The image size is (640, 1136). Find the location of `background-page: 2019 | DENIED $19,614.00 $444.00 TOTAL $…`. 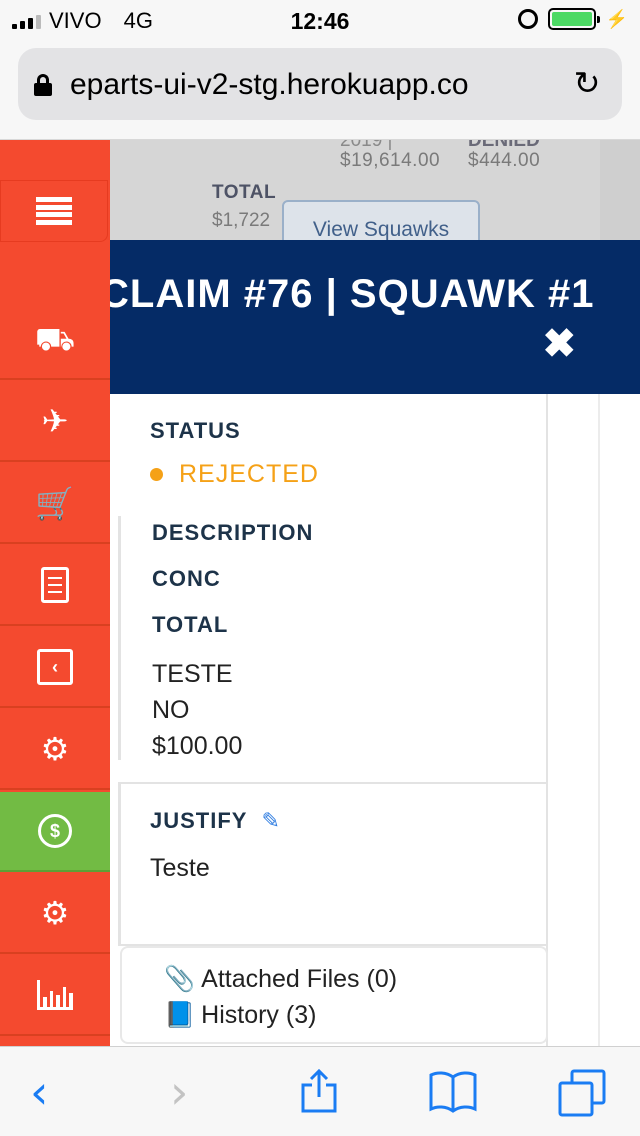

background-page: 2019 | DENIED $19,614.00 $444.00 TOTAL $… is located at coordinates (375, 200).